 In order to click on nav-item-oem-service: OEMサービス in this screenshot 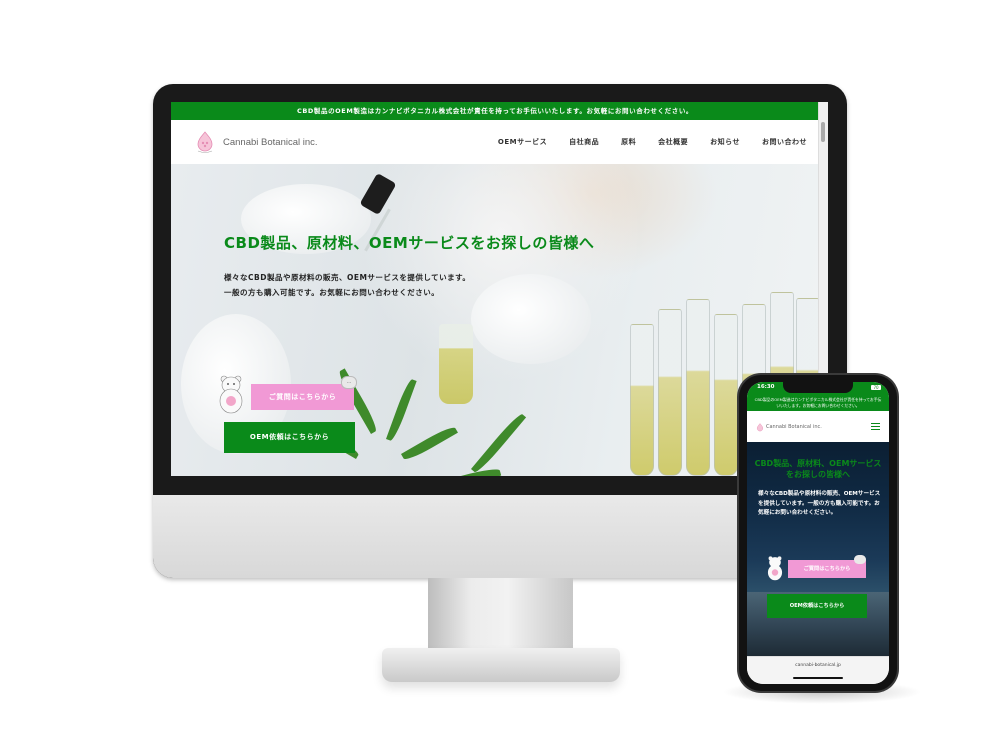, I will do `click(522, 142)`.